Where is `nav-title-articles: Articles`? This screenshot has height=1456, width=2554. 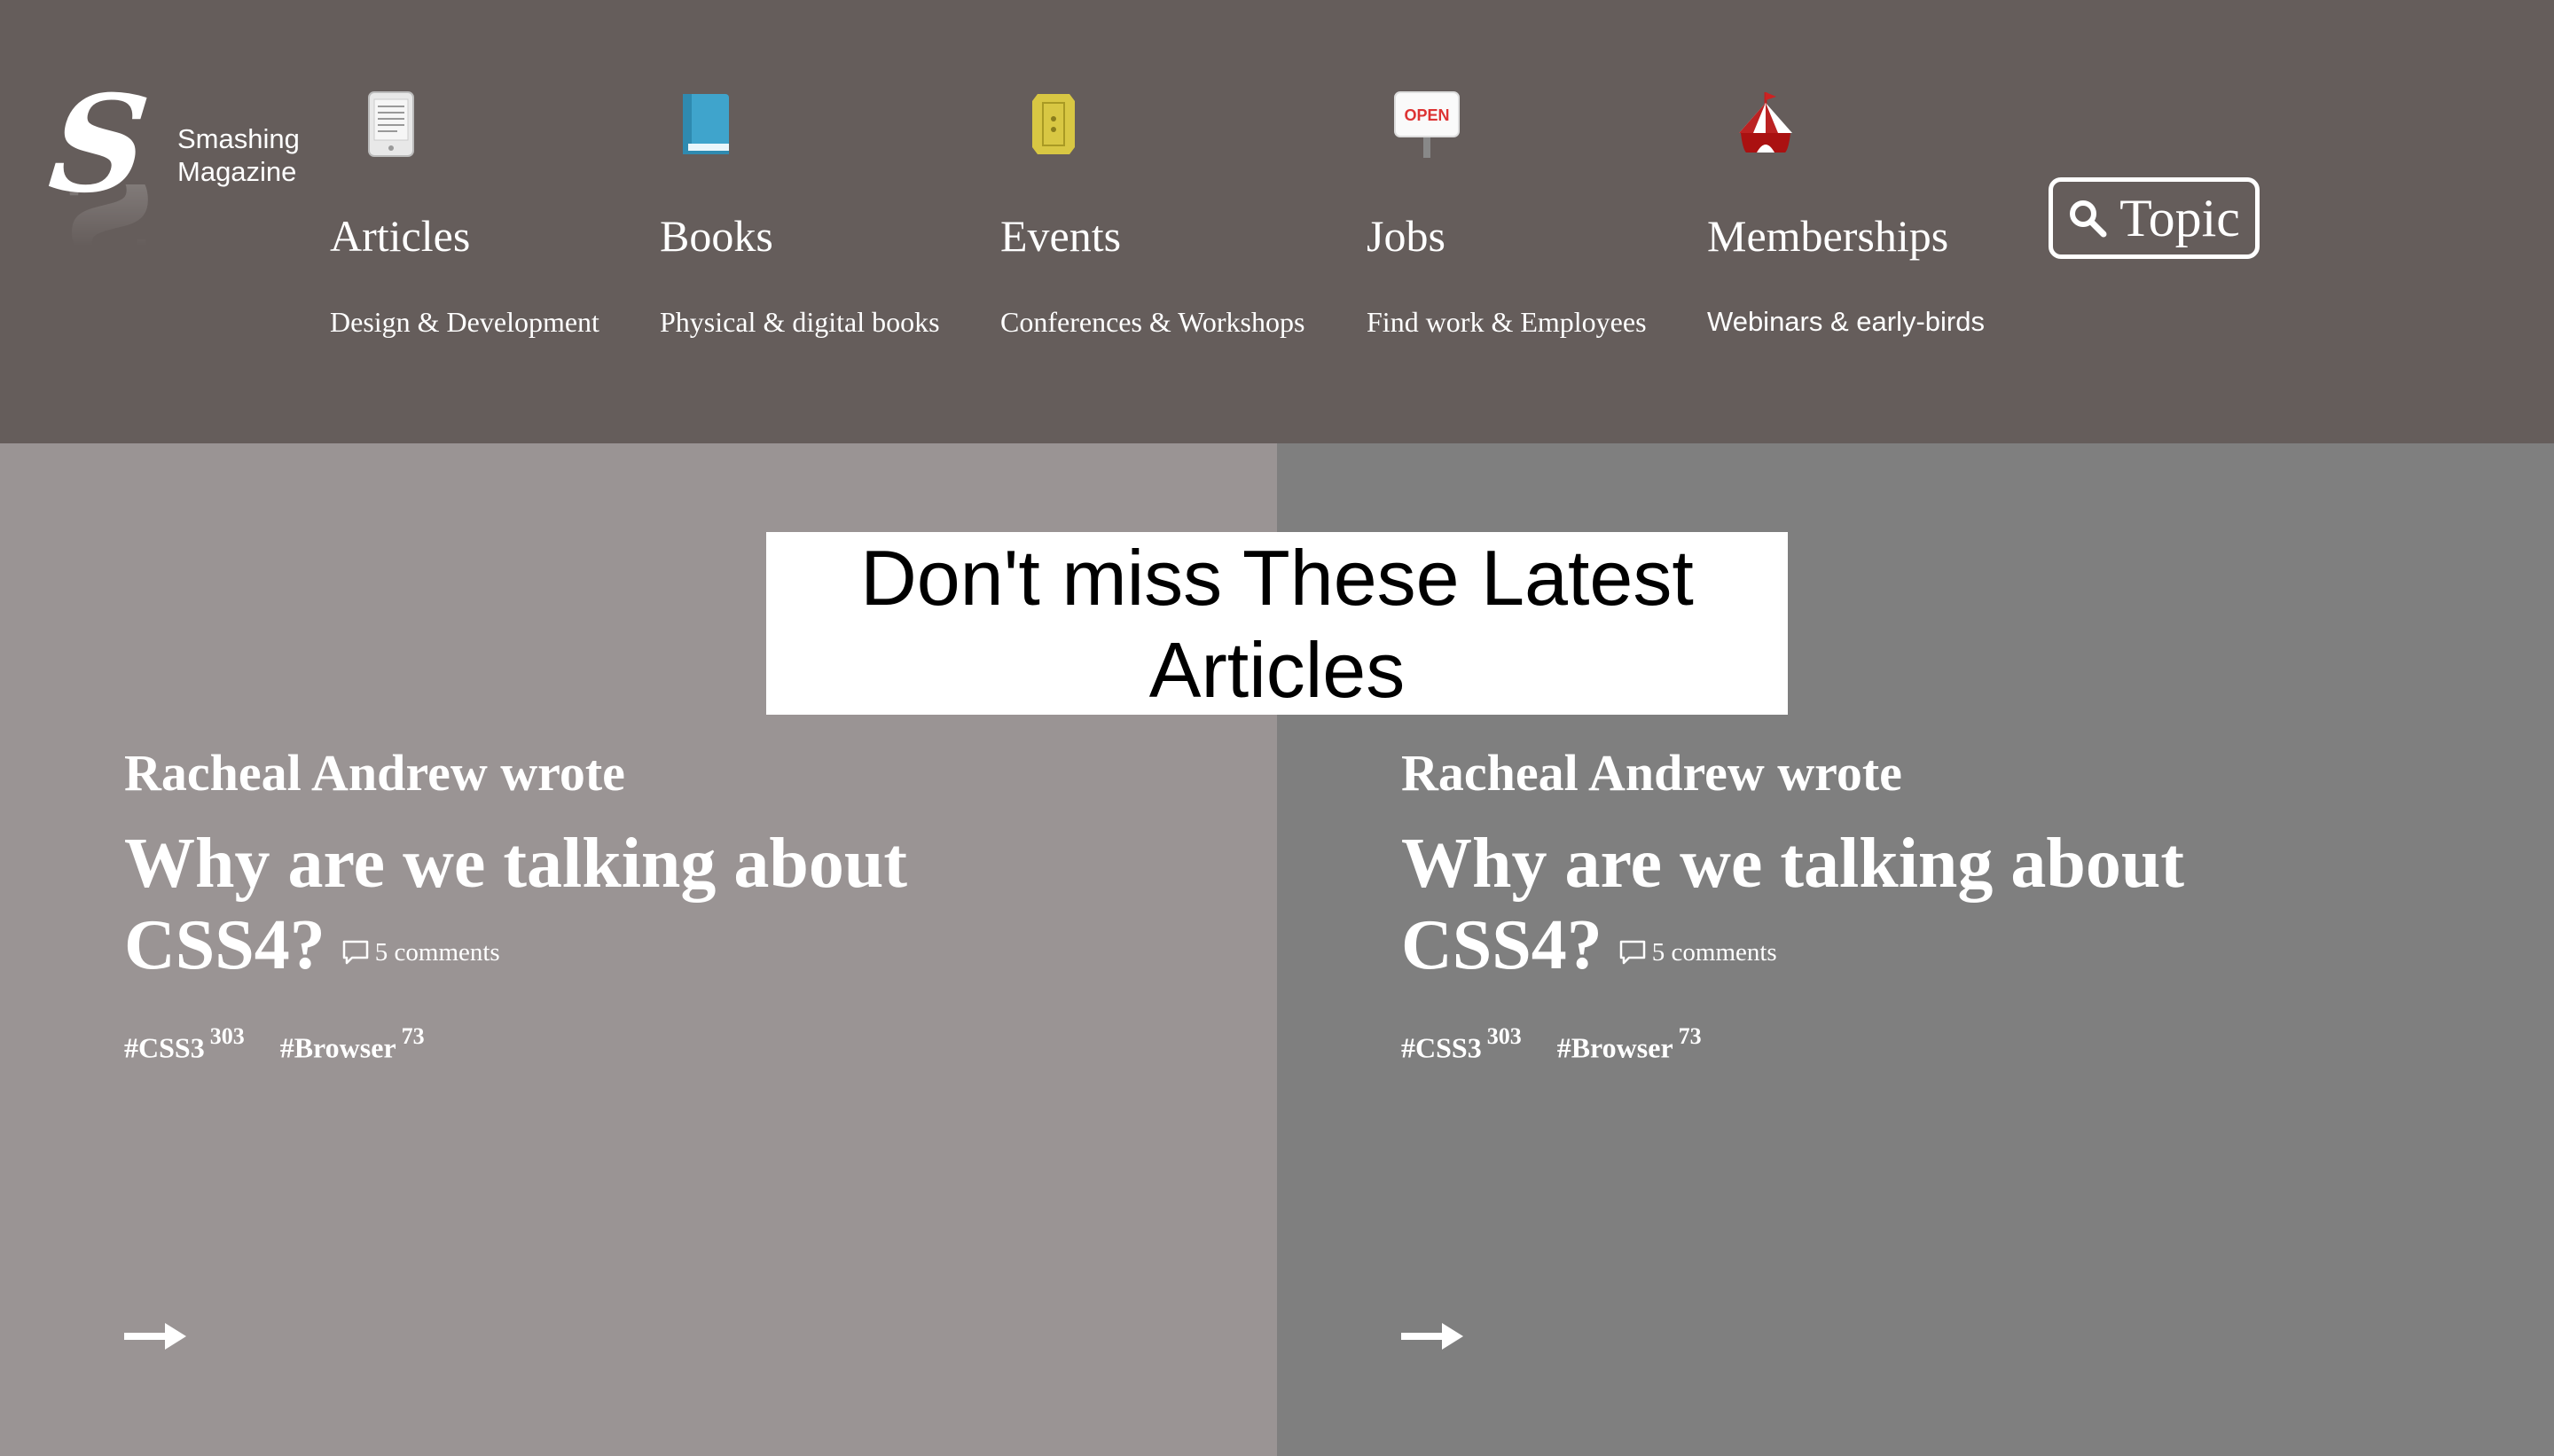 nav-title-articles: Articles is located at coordinates (400, 236).